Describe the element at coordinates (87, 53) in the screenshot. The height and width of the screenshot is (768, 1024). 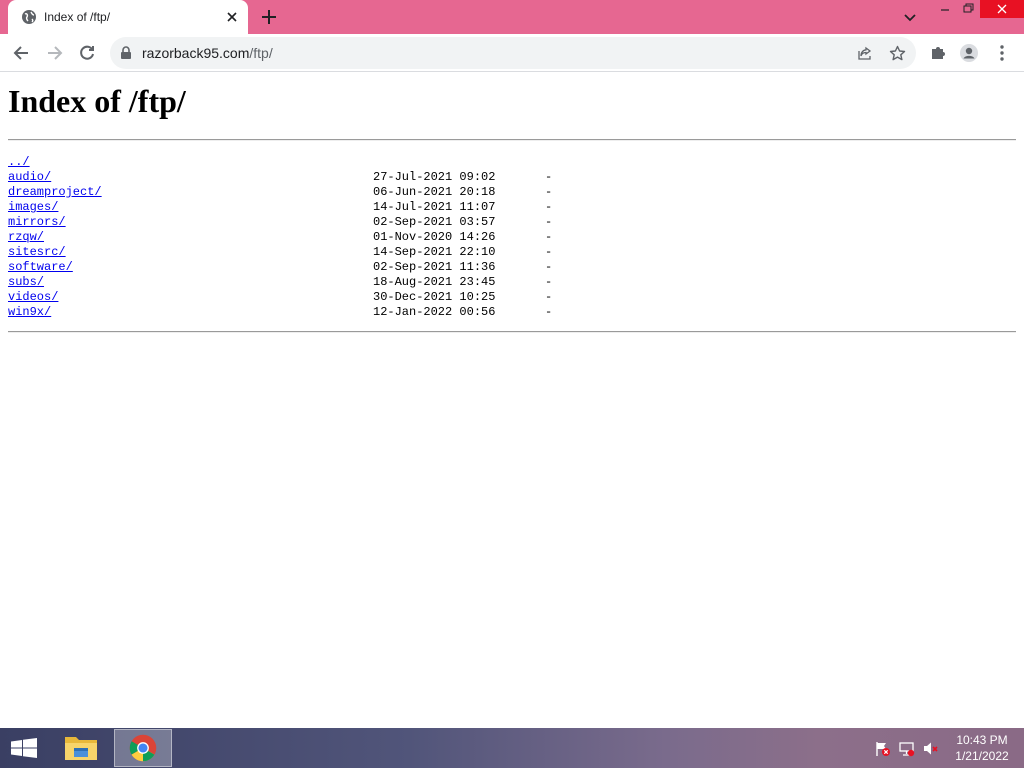
I see `reload-icon` at that location.